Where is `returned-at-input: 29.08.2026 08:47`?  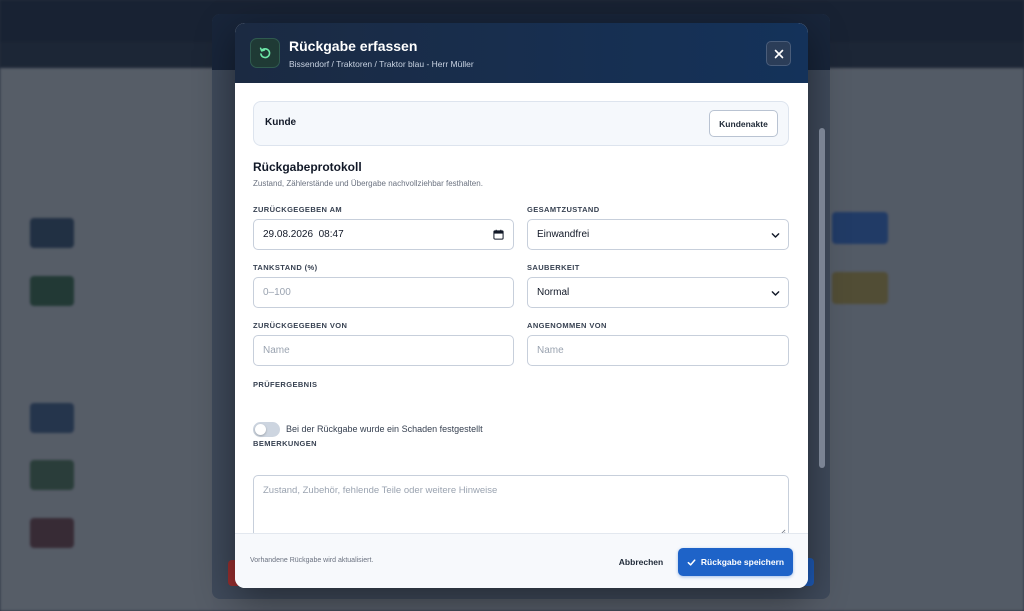
returned-at-input: 29.08.2026 08:47 is located at coordinates (383, 234).